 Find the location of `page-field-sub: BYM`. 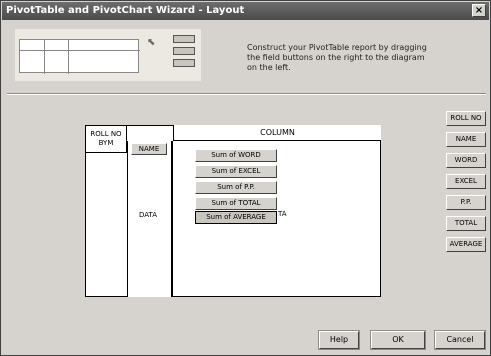

page-field-sub: BYM is located at coordinates (106, 143).